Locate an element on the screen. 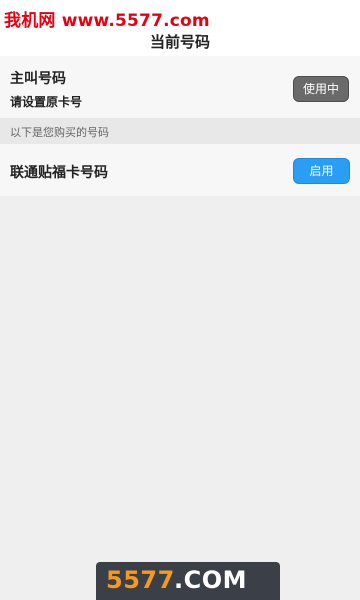 The height and width of the screenshot is (600, 360). top-bar: 我机网 www.5577.com 当前号码 is located at coordinates (180, 28).